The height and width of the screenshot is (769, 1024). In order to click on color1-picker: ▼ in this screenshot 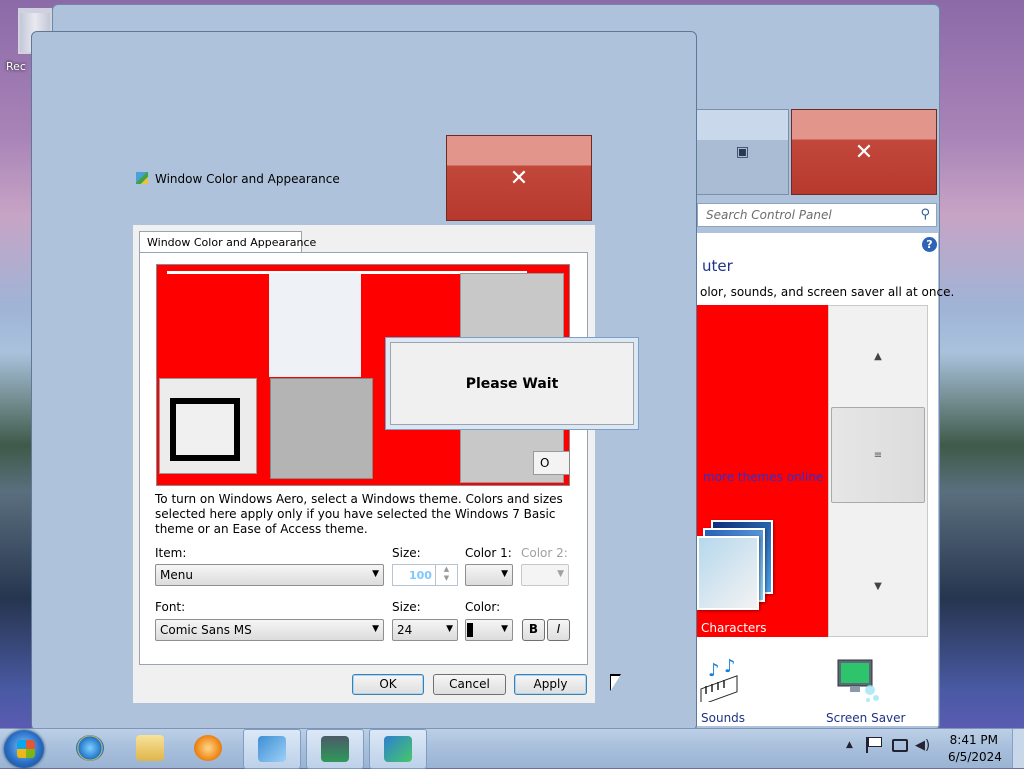, I will do `click(489, 575)`.